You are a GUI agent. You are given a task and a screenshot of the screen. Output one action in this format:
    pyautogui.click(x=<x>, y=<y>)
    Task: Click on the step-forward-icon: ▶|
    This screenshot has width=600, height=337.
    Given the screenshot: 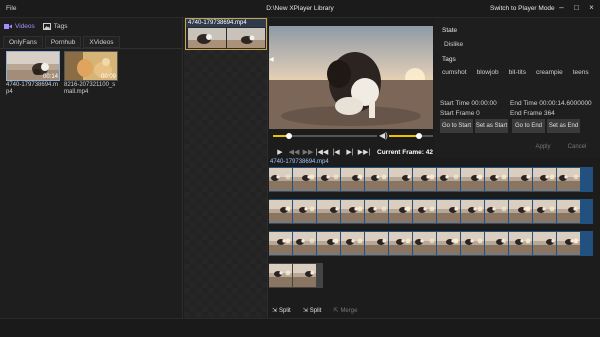 What is the action you would take?
    pyautogui.click(x=350, y=152)
    